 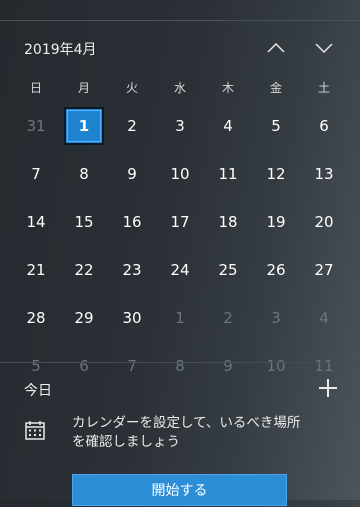 I want to click on calendar-day-number: 27, so click(x=324, y=270).